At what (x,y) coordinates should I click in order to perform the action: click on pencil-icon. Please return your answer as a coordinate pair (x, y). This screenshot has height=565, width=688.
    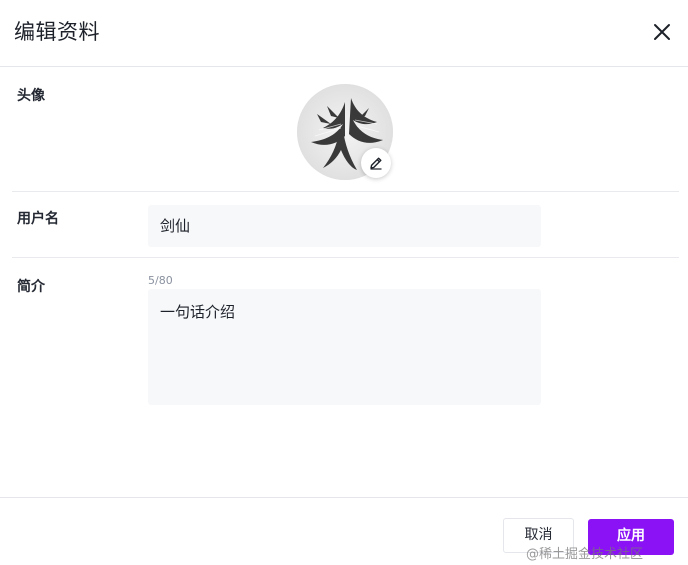
    Looking at the image, I should click on (376, 163).